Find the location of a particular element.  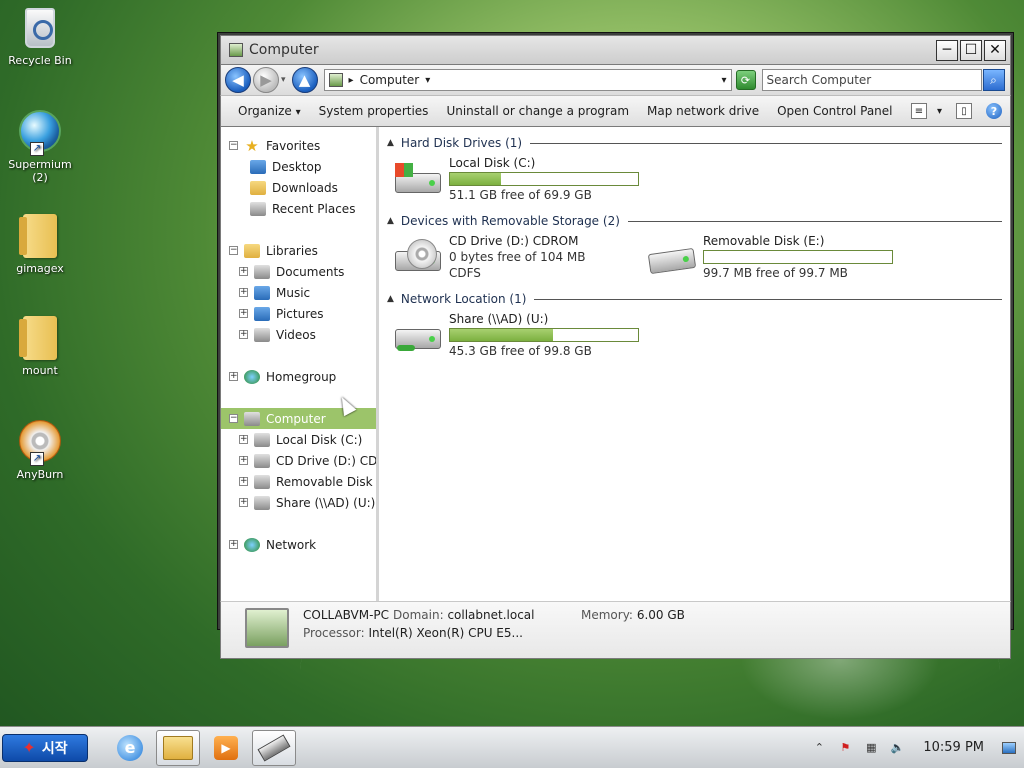

forward-button: ▶ is located at coordinates (266, 80).